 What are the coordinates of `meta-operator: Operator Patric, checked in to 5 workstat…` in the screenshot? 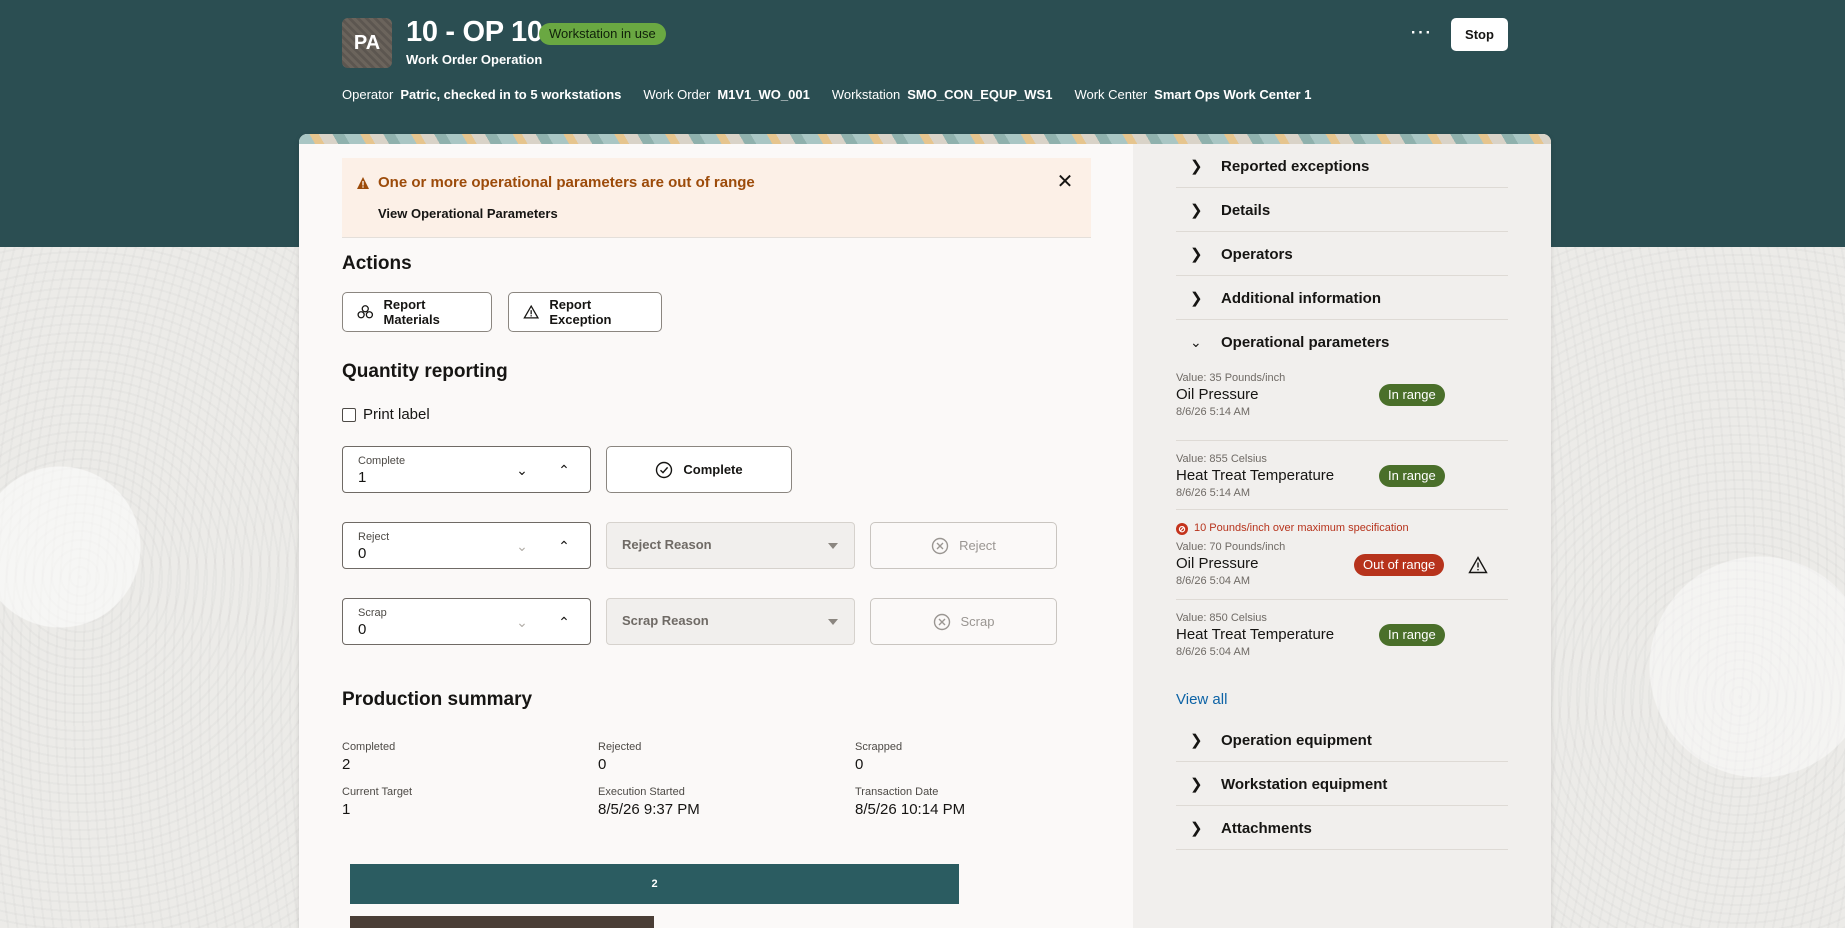 It's located at (482, 94).